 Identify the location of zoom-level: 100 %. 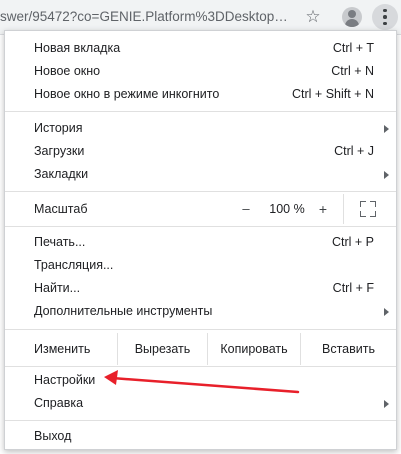
(287, 209).